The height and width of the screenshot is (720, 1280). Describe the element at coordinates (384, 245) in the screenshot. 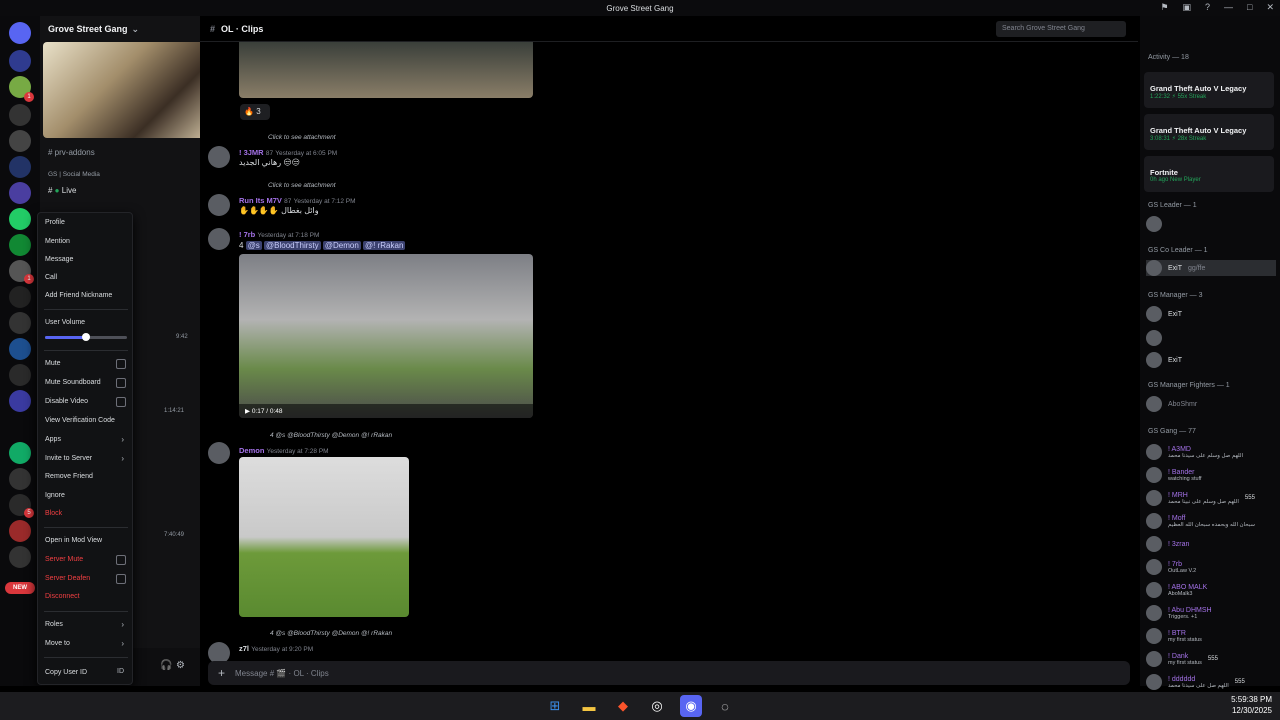

I see `mention: @! rRakan` at that location.